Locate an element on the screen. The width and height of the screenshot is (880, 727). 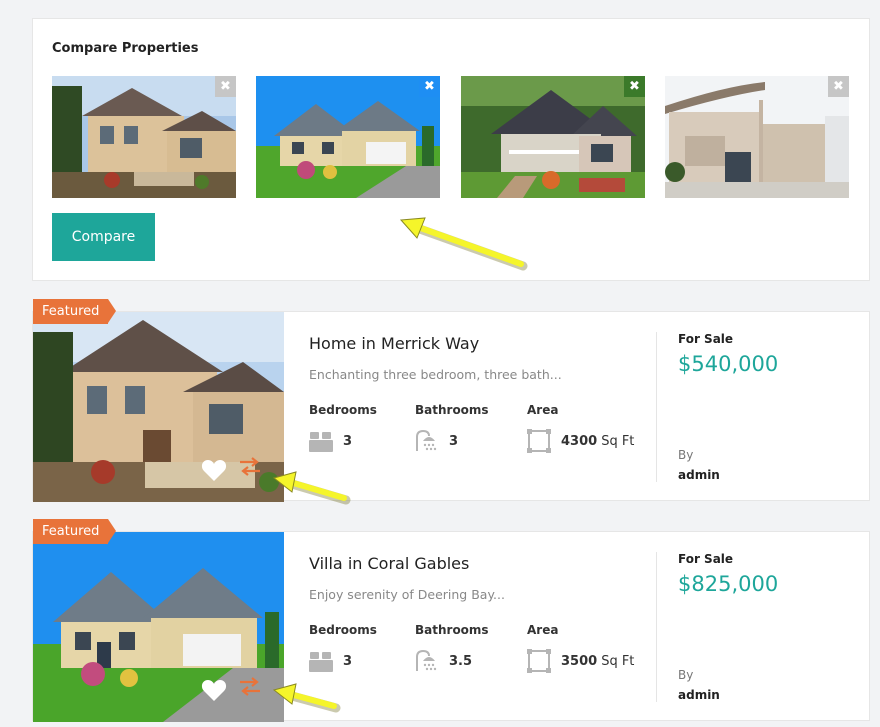
area-value: 3500 Sq Ft is located at coordinates (580, 661).